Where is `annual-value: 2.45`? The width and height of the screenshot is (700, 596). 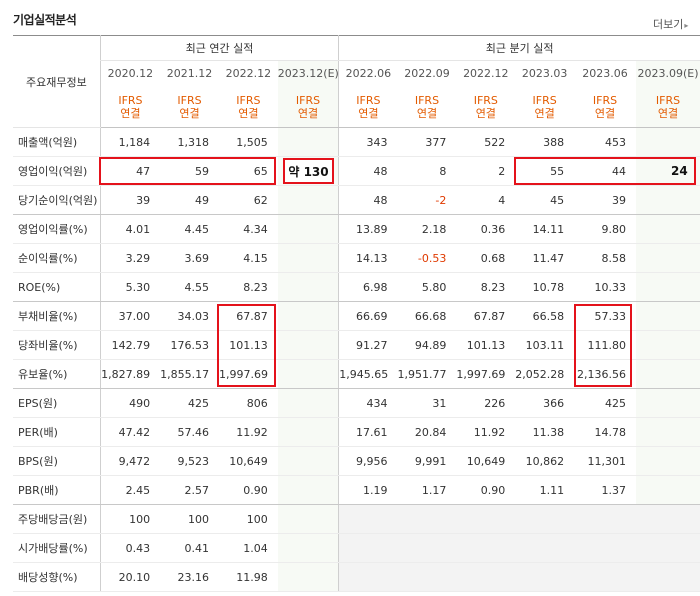
annual-value: 2.45 is located at coordinates (130, 490).